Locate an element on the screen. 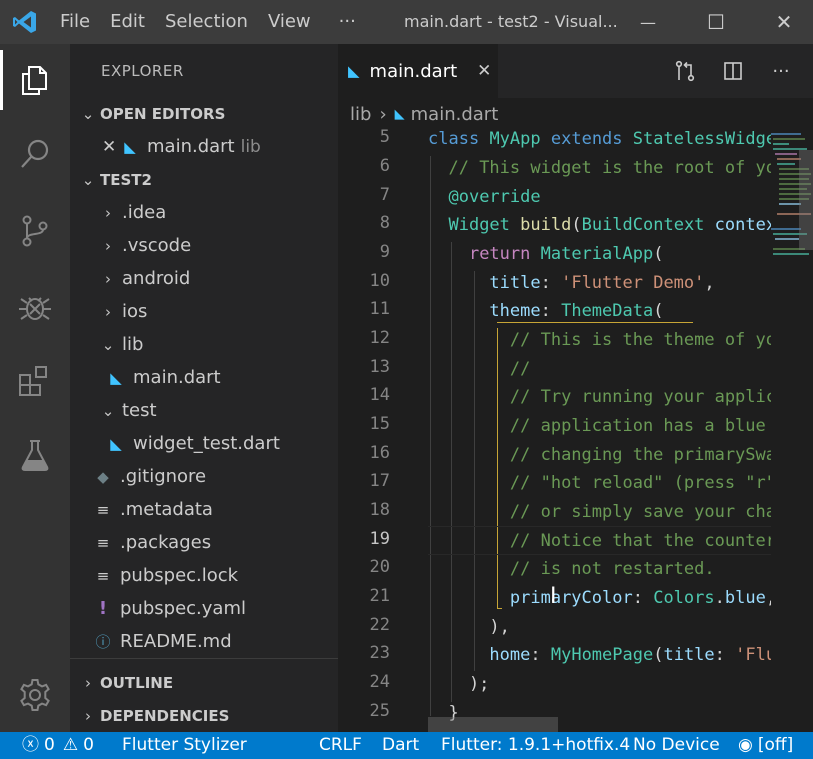 This screenshot has width=813, height=759. tree-item-test: ⌄ test is located at coordinates (204, 410).